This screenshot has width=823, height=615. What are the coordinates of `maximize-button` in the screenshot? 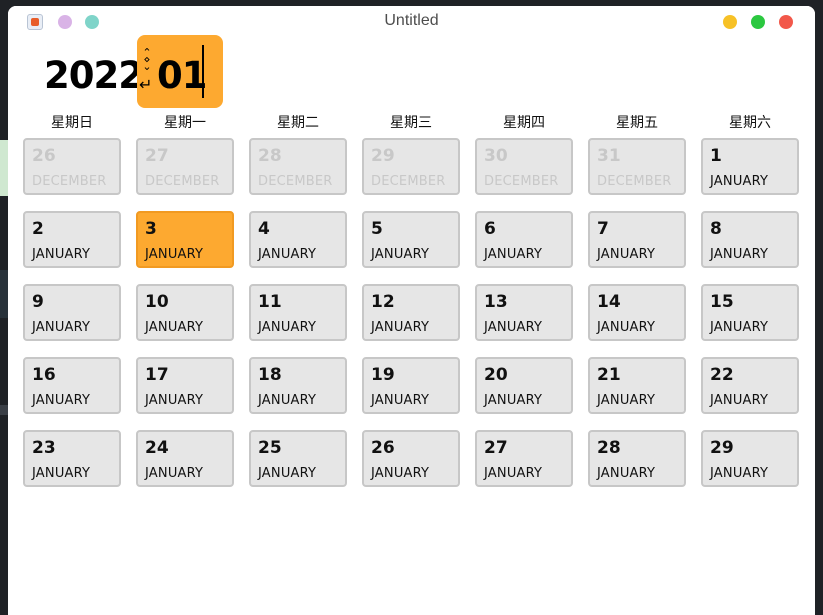 It's located at (758, 22).